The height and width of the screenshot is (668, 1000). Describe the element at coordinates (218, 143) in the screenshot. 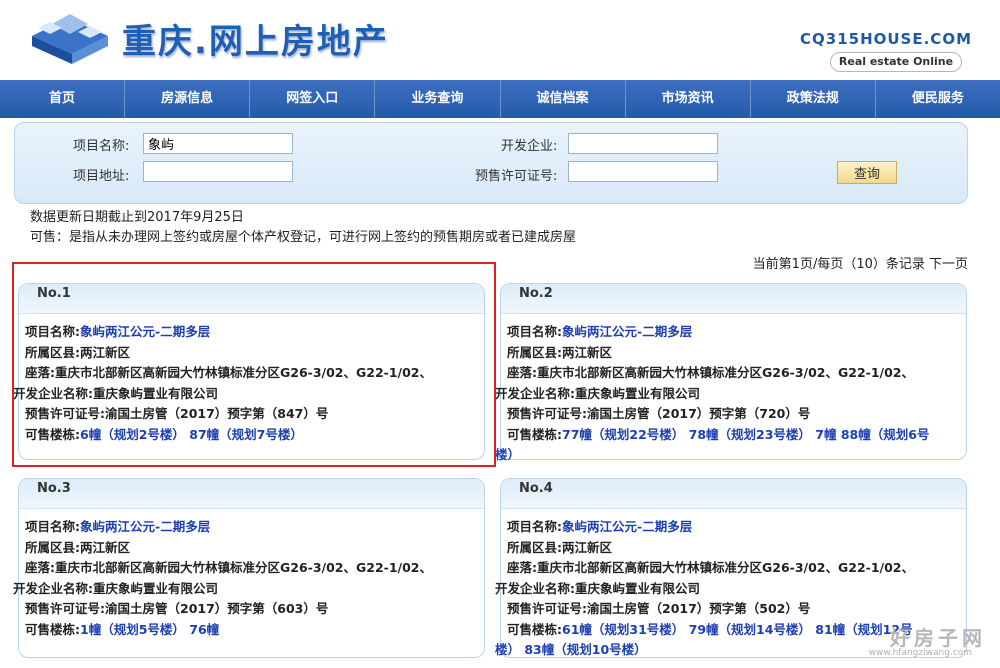

I see `project-name-input` at that location.